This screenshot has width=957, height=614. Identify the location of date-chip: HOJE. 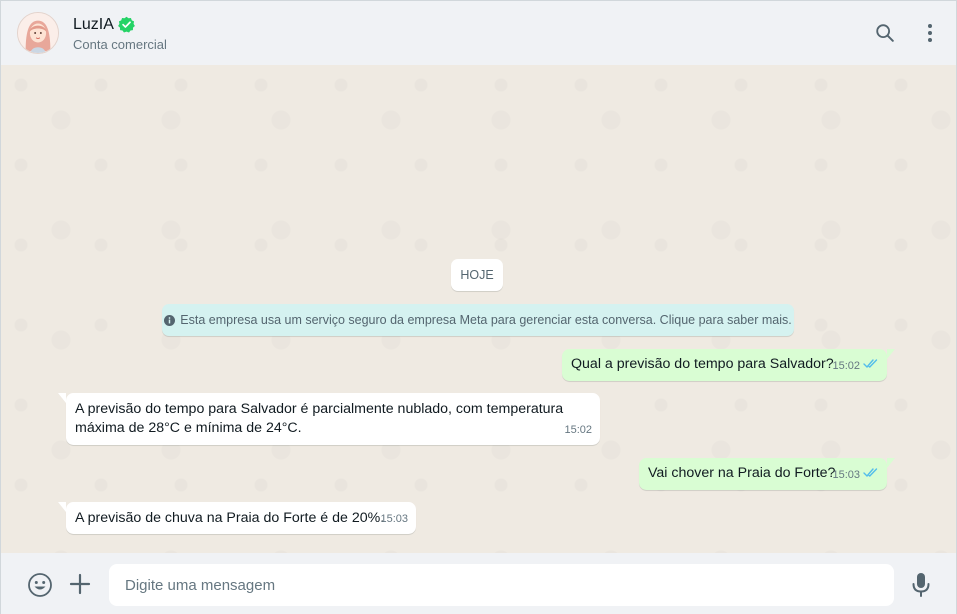
(477, 275).